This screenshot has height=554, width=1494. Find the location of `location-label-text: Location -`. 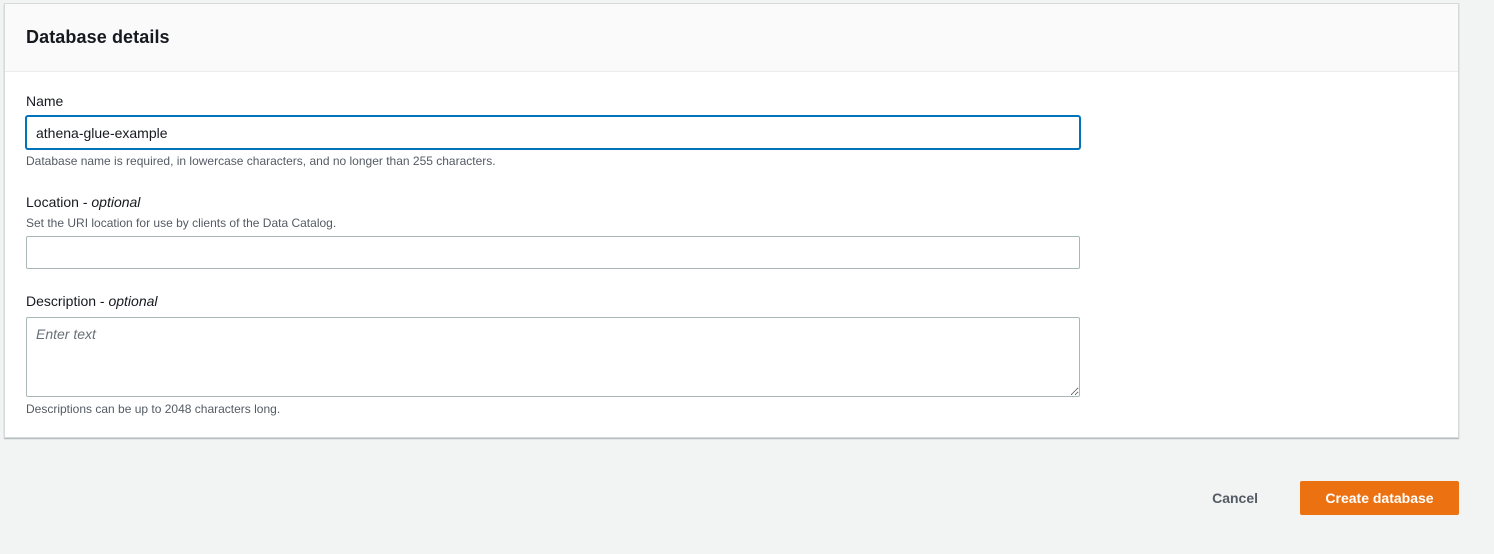

location-label-text: Location - is located at coordinates (59, 202).